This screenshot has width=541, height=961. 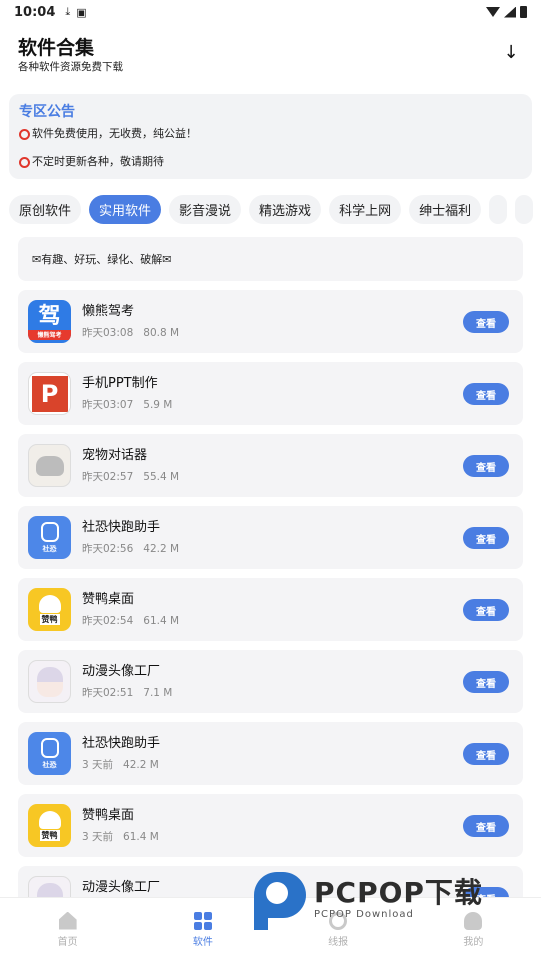 What do you see at coordinates (49, 465) in the screenshot?
I see `pet-app-icon` at bounding box center [49, 465].